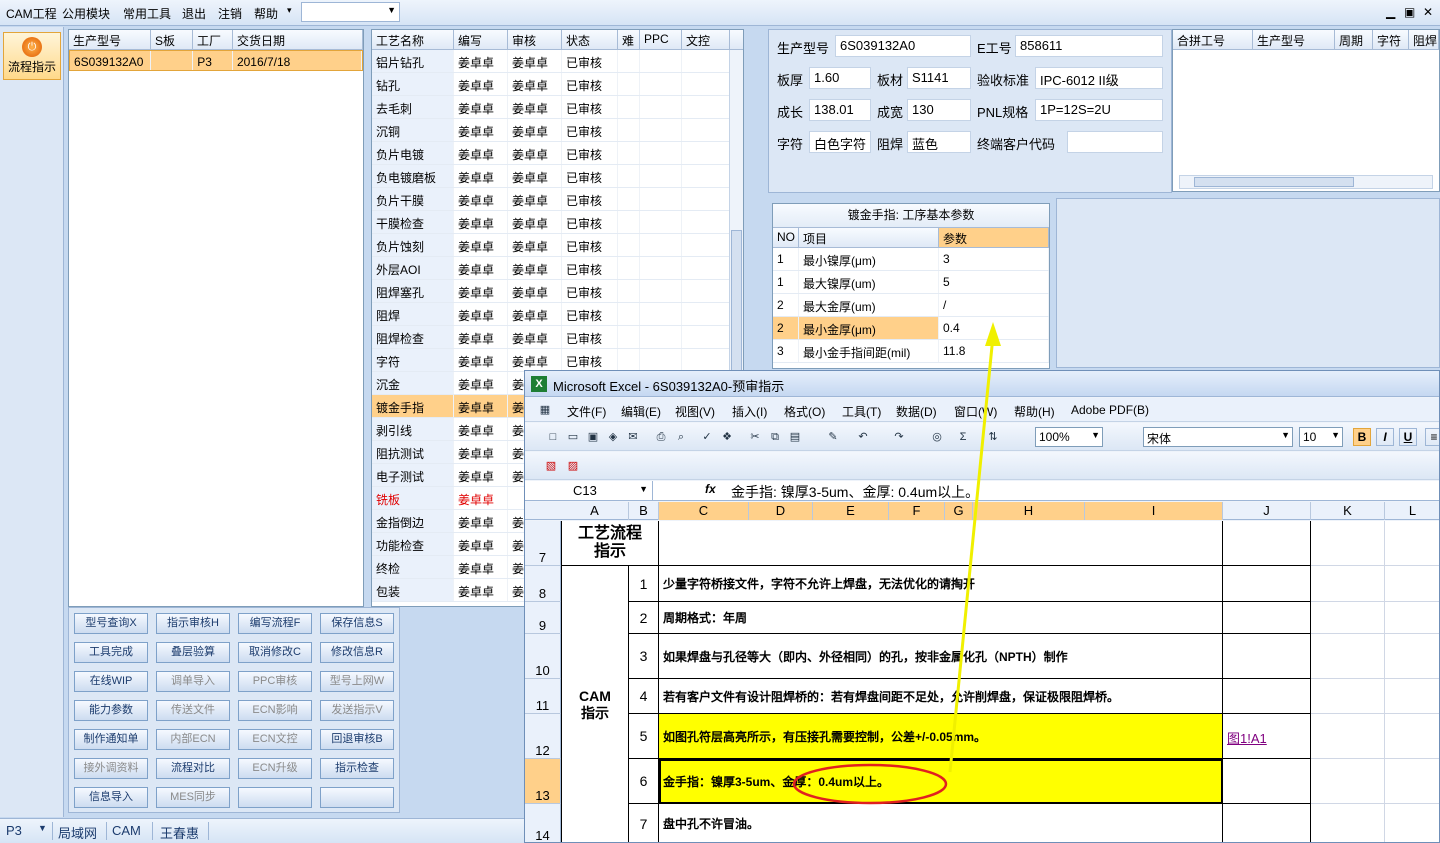 The width and height of the screenshot is (1440, 843). I want to click on annotation-arrow-line, so click(971, 554).